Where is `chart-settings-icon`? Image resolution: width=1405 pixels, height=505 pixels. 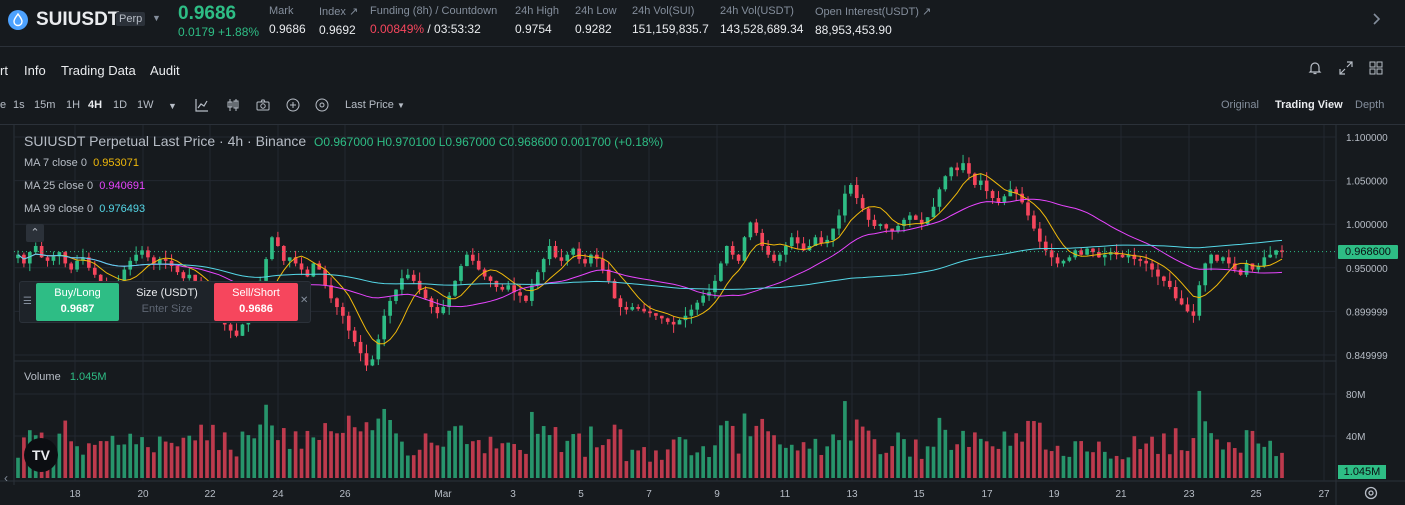 chart-settings-icon is located at coordinates (322, 105).